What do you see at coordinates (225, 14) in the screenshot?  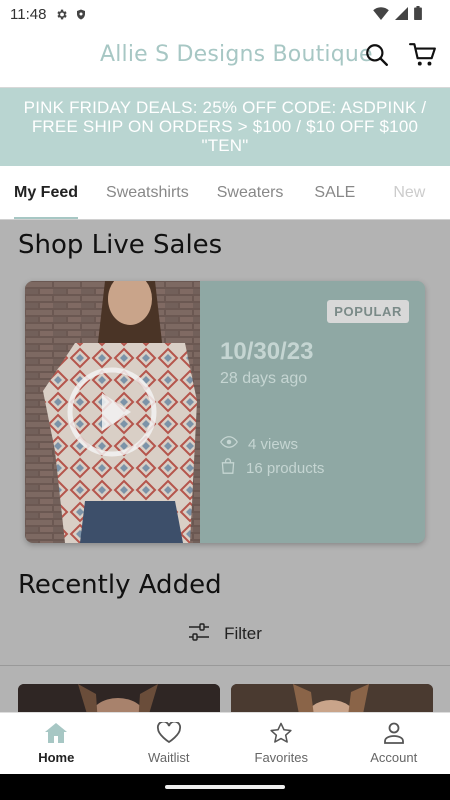 I see `status-bar: 11:48` at bounding box center [225, 14].